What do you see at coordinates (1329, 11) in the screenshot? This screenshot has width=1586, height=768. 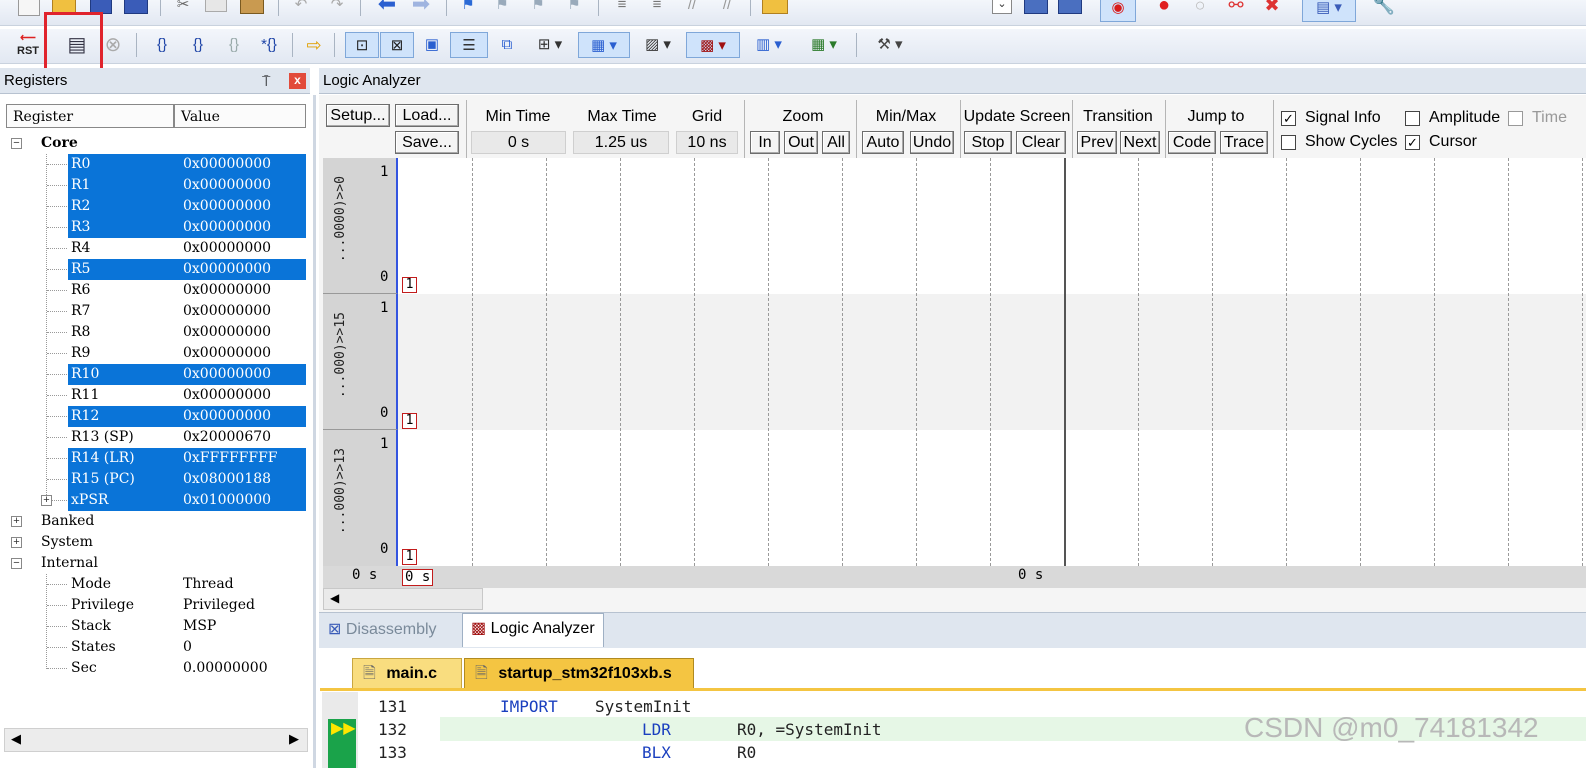 I see `windows-dropdown-icon: ▤ ▾` at bounding box center [1329, 11].